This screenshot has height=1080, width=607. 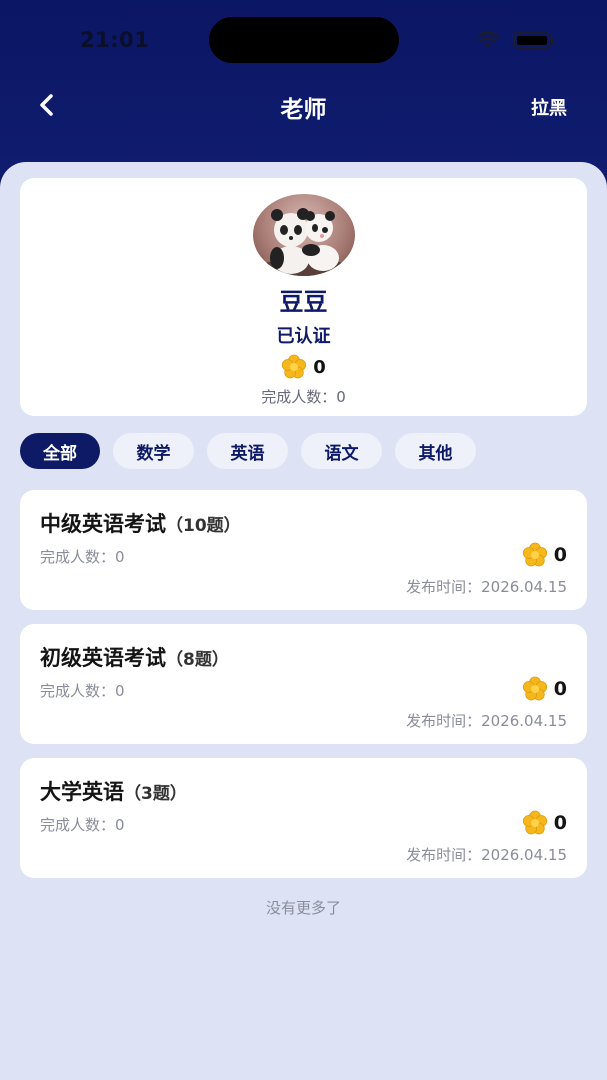 I want to click on tab-all: 全部, so click(x=60, y=451).